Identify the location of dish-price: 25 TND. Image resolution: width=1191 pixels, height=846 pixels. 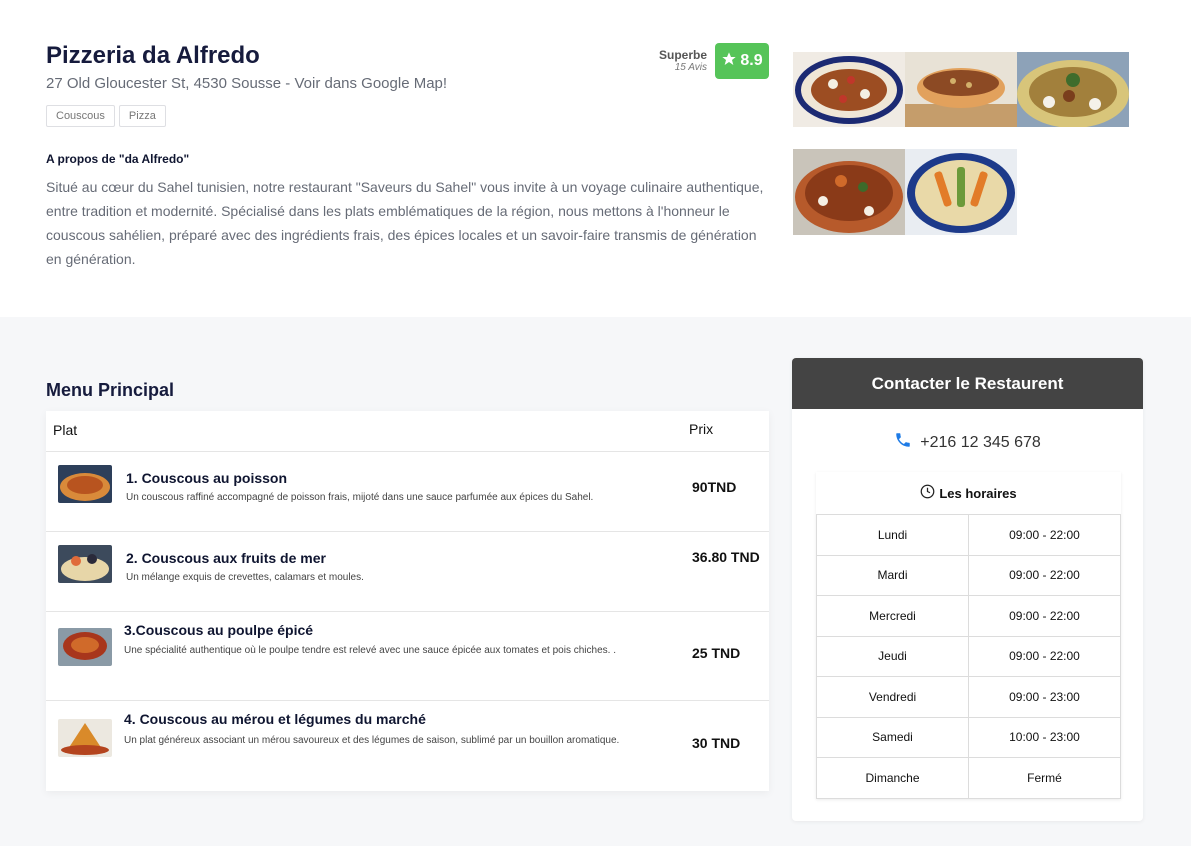
(716, 653).